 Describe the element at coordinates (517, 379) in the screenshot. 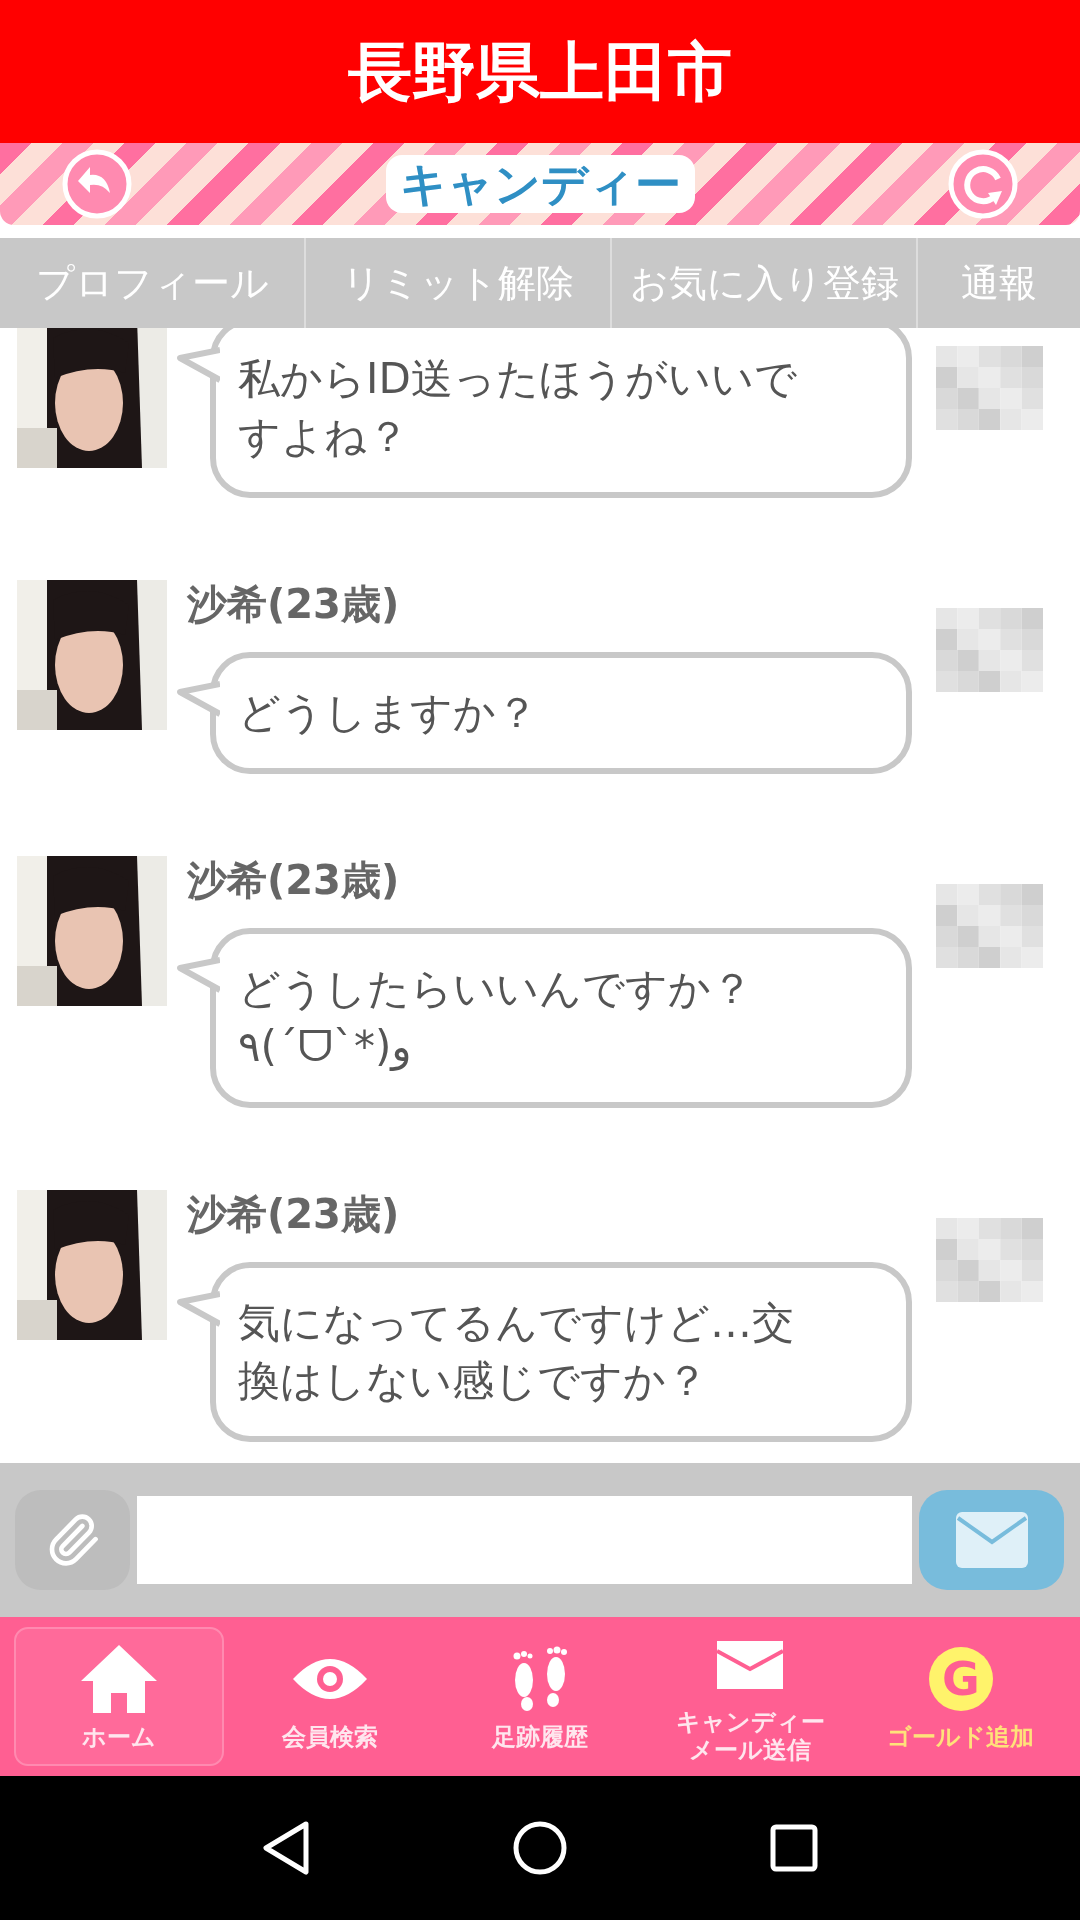

I see `message-text-line: 私からID送ったほうがいいで` at that location.